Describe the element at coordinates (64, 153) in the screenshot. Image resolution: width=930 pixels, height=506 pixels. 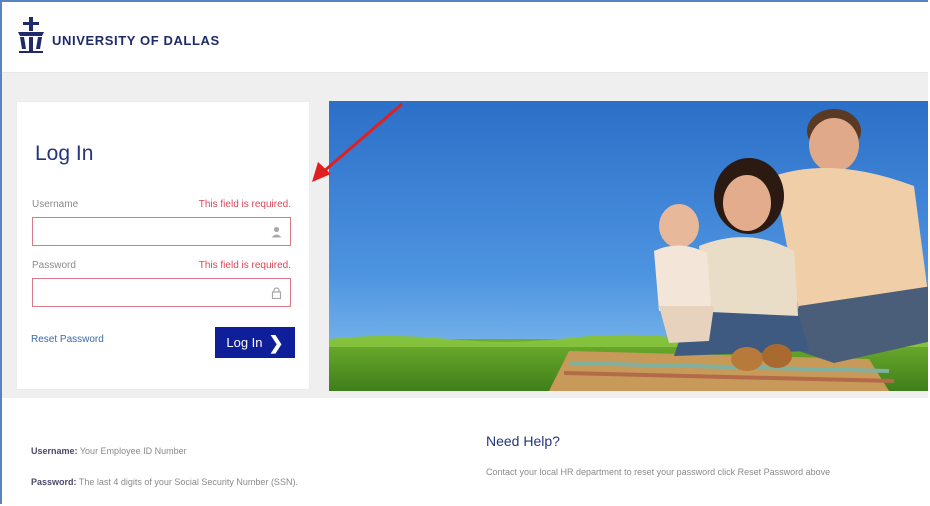
I see `login-title: Log In` at that location.